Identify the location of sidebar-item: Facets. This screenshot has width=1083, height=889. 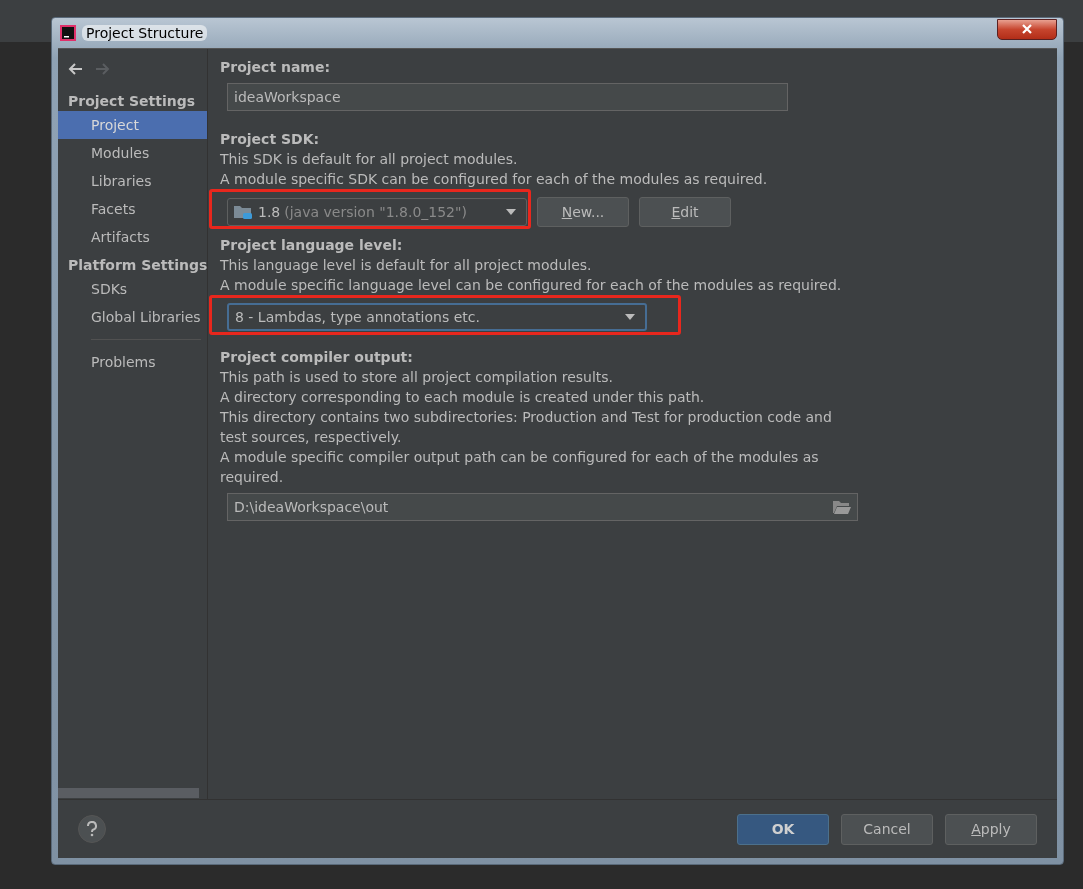
(132, 209).